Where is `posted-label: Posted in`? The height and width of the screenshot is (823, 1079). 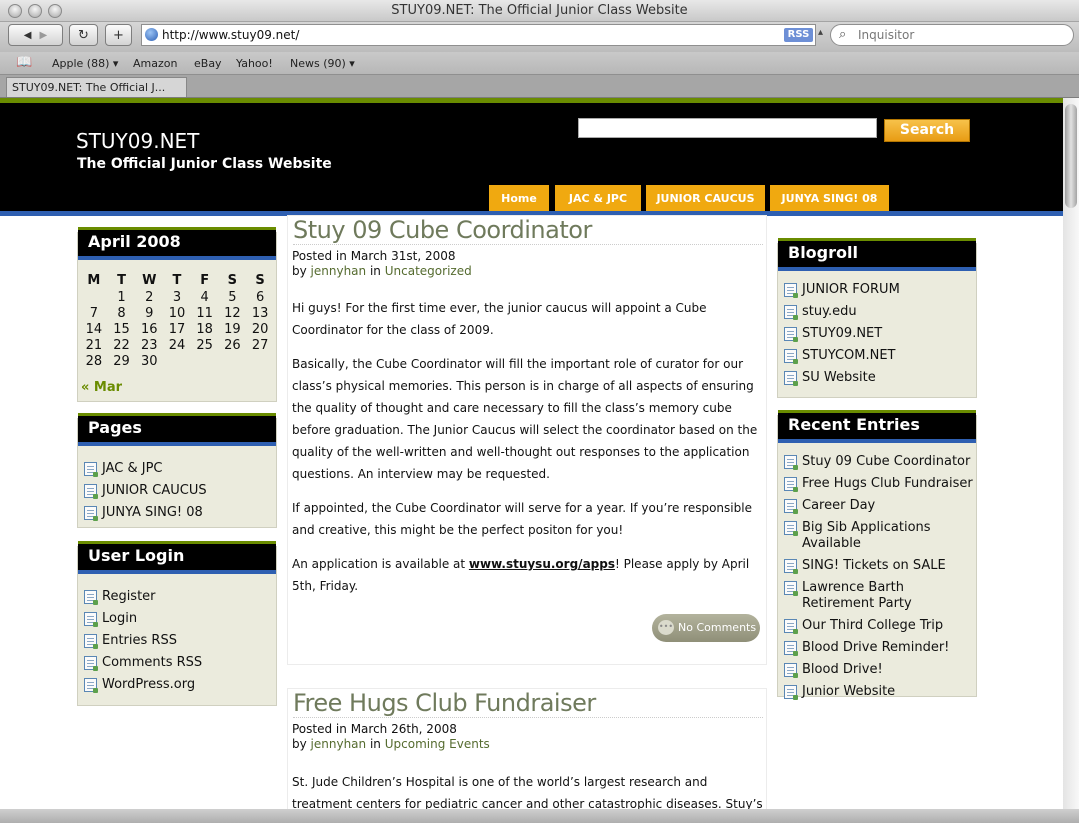
posted-label: Posted in is located at coordinates (319, 256).